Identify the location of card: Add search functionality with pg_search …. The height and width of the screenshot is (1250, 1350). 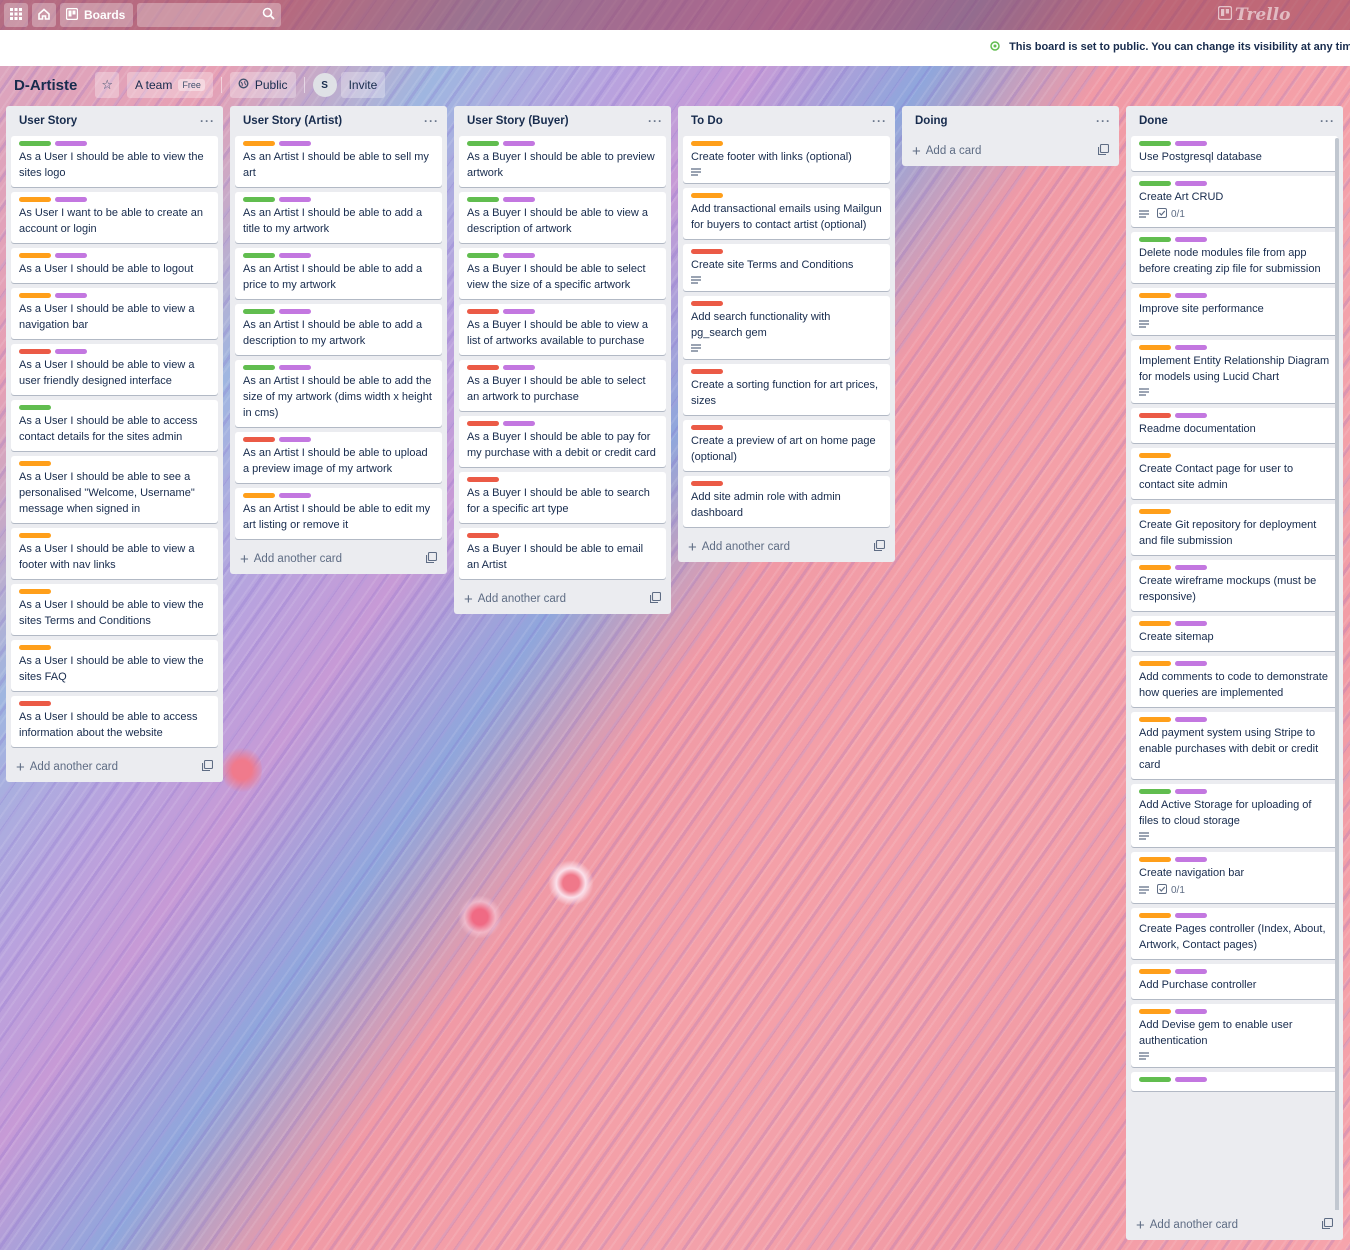
(786, 327).